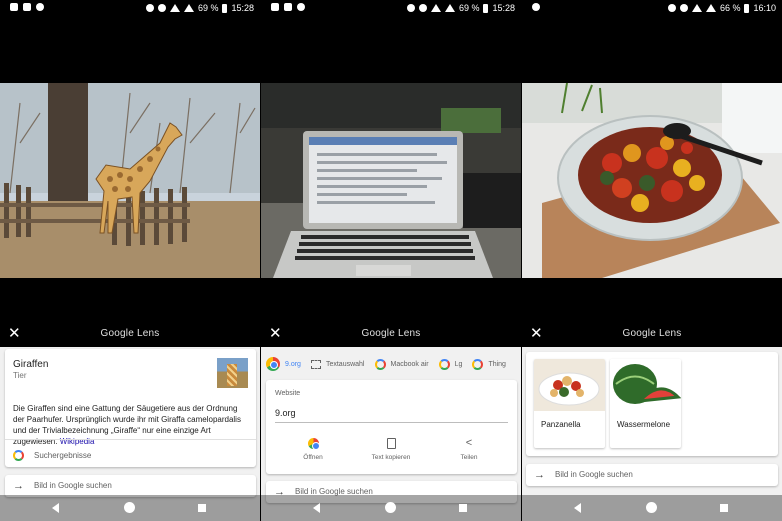 The image size is (782, 521). What do you see at coordinates (391, 457) in the screenshot?
I see `copy-label: Text kopieren` at bounding box center [391, 457].